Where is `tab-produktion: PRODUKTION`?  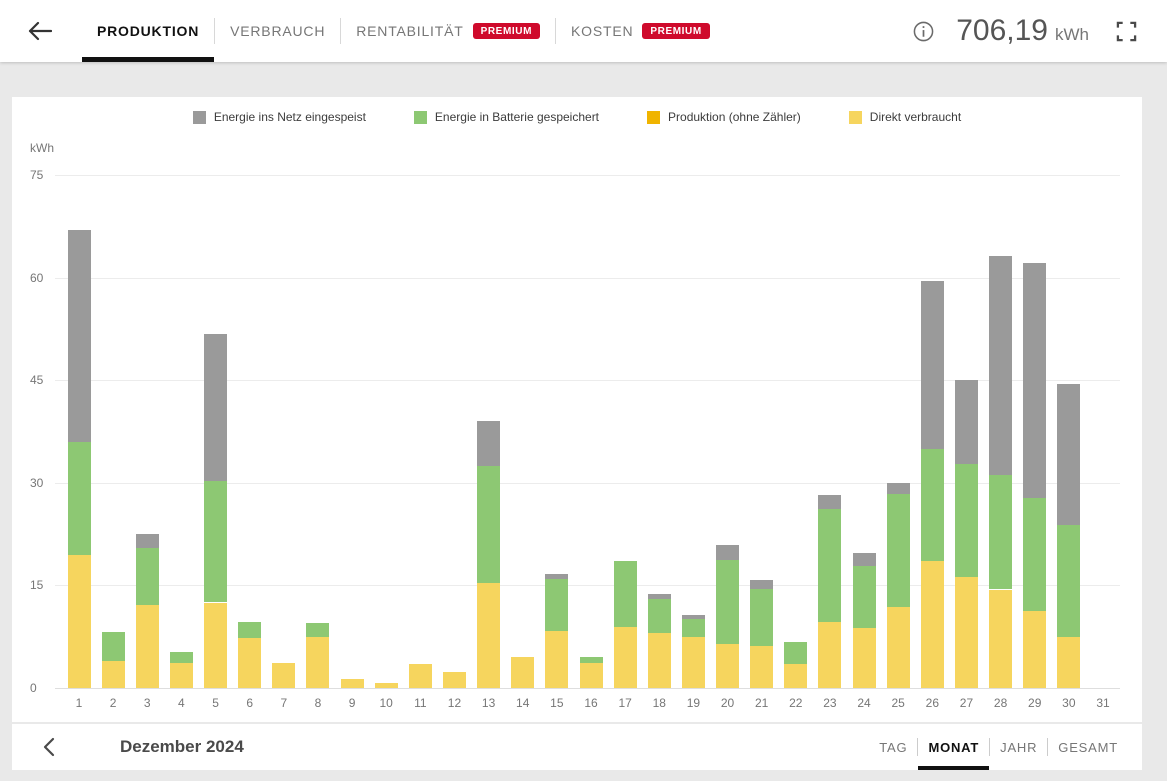
tab-produktion: PRODUKTION is located at coordinates (148, 31).